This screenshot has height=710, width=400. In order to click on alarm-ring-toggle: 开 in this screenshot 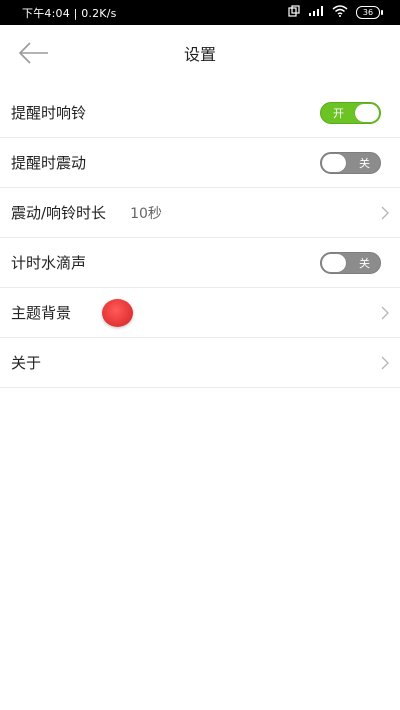, I will do `click(350, 113)`.